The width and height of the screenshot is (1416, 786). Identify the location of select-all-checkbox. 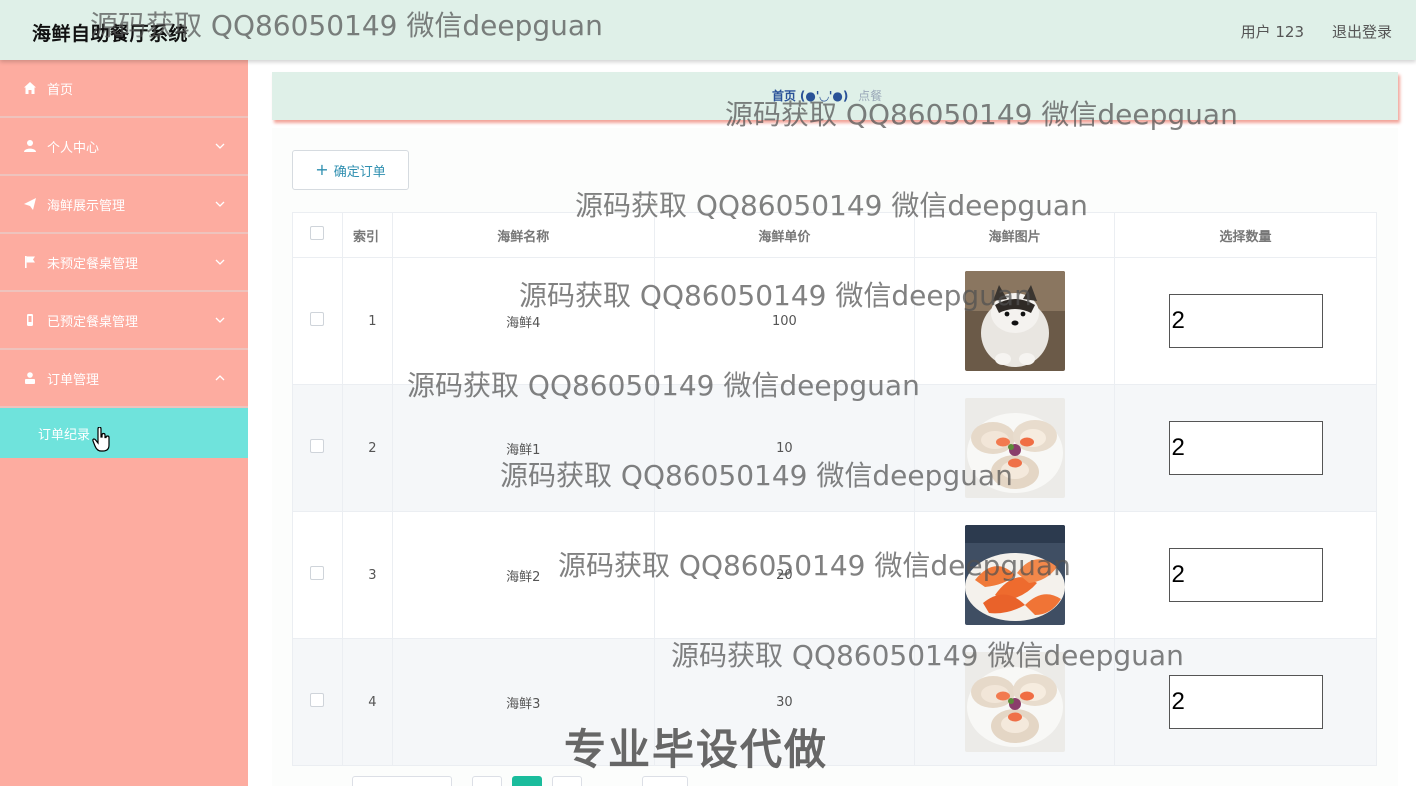
(317, 233).